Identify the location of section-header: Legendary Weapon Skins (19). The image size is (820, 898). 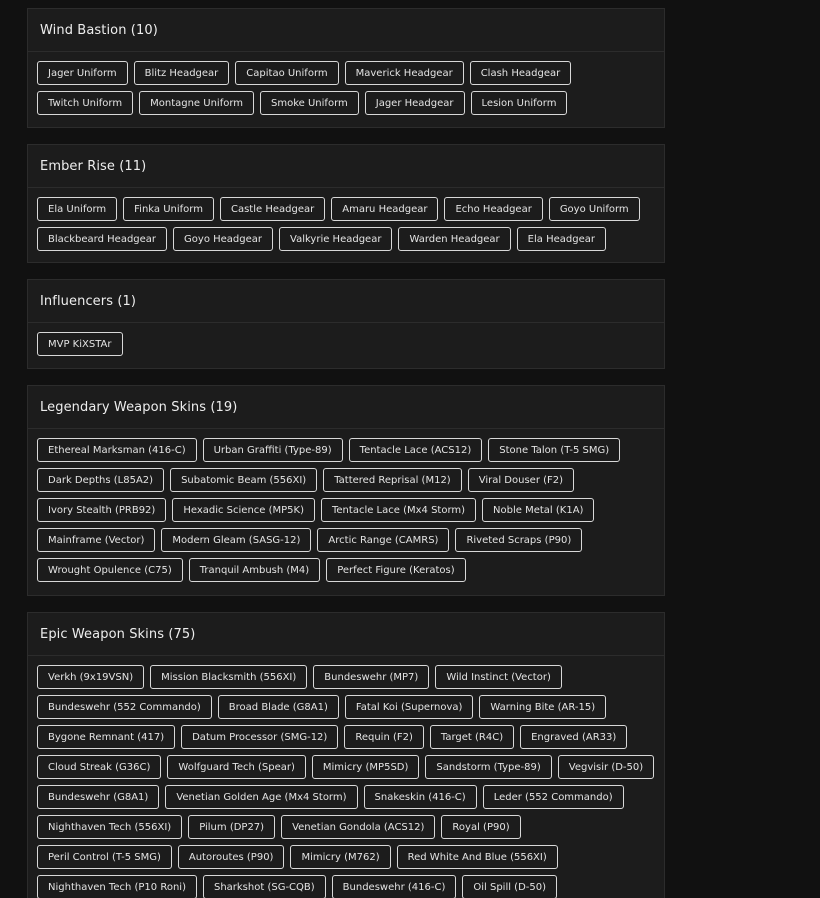
(346, 407).